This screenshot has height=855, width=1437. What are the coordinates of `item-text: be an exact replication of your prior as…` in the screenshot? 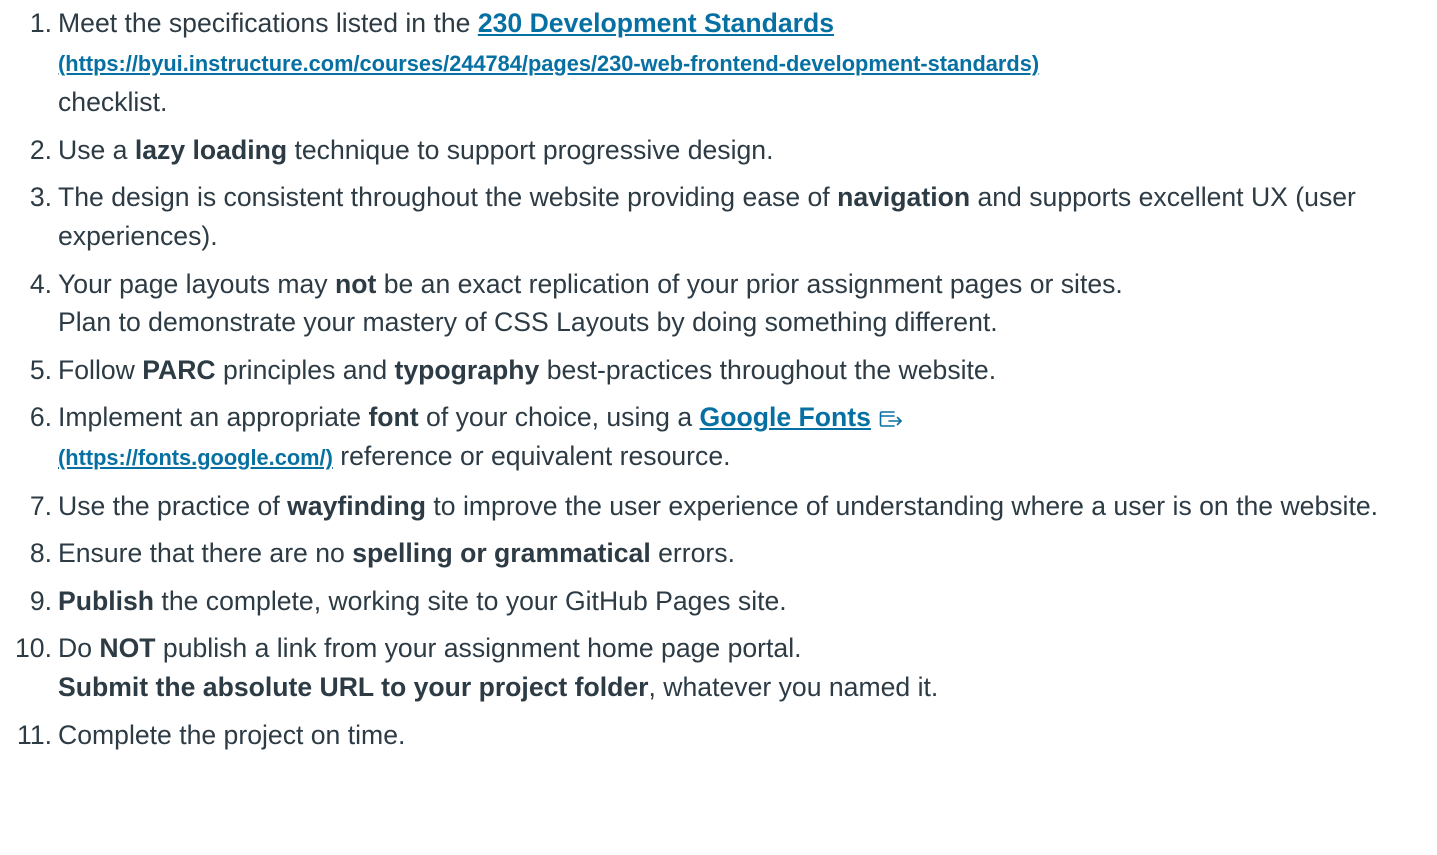 It's located at (749, 283).